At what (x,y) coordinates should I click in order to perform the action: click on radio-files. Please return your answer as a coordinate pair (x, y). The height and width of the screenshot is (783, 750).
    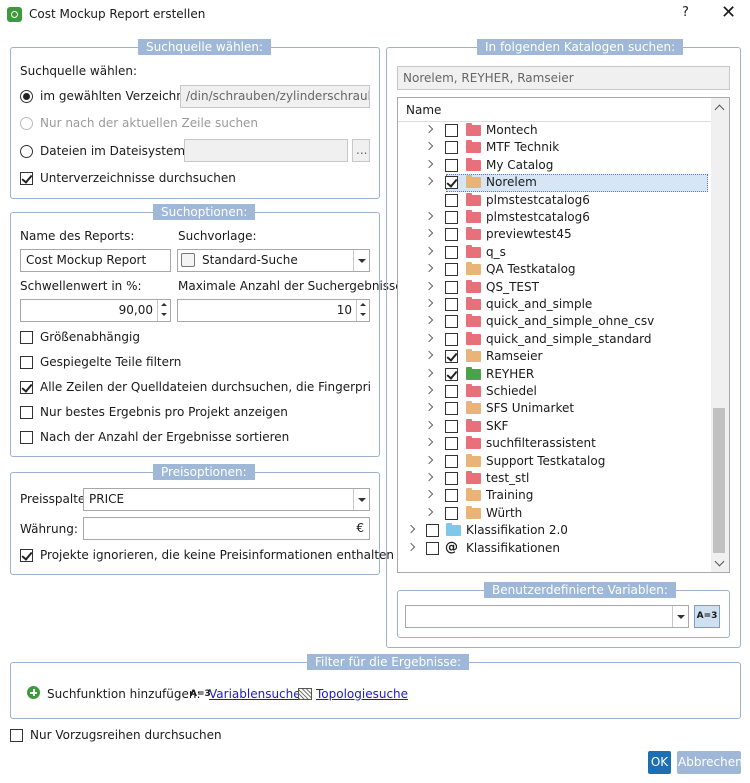
    Looking at the image, I should click on (26, 151).